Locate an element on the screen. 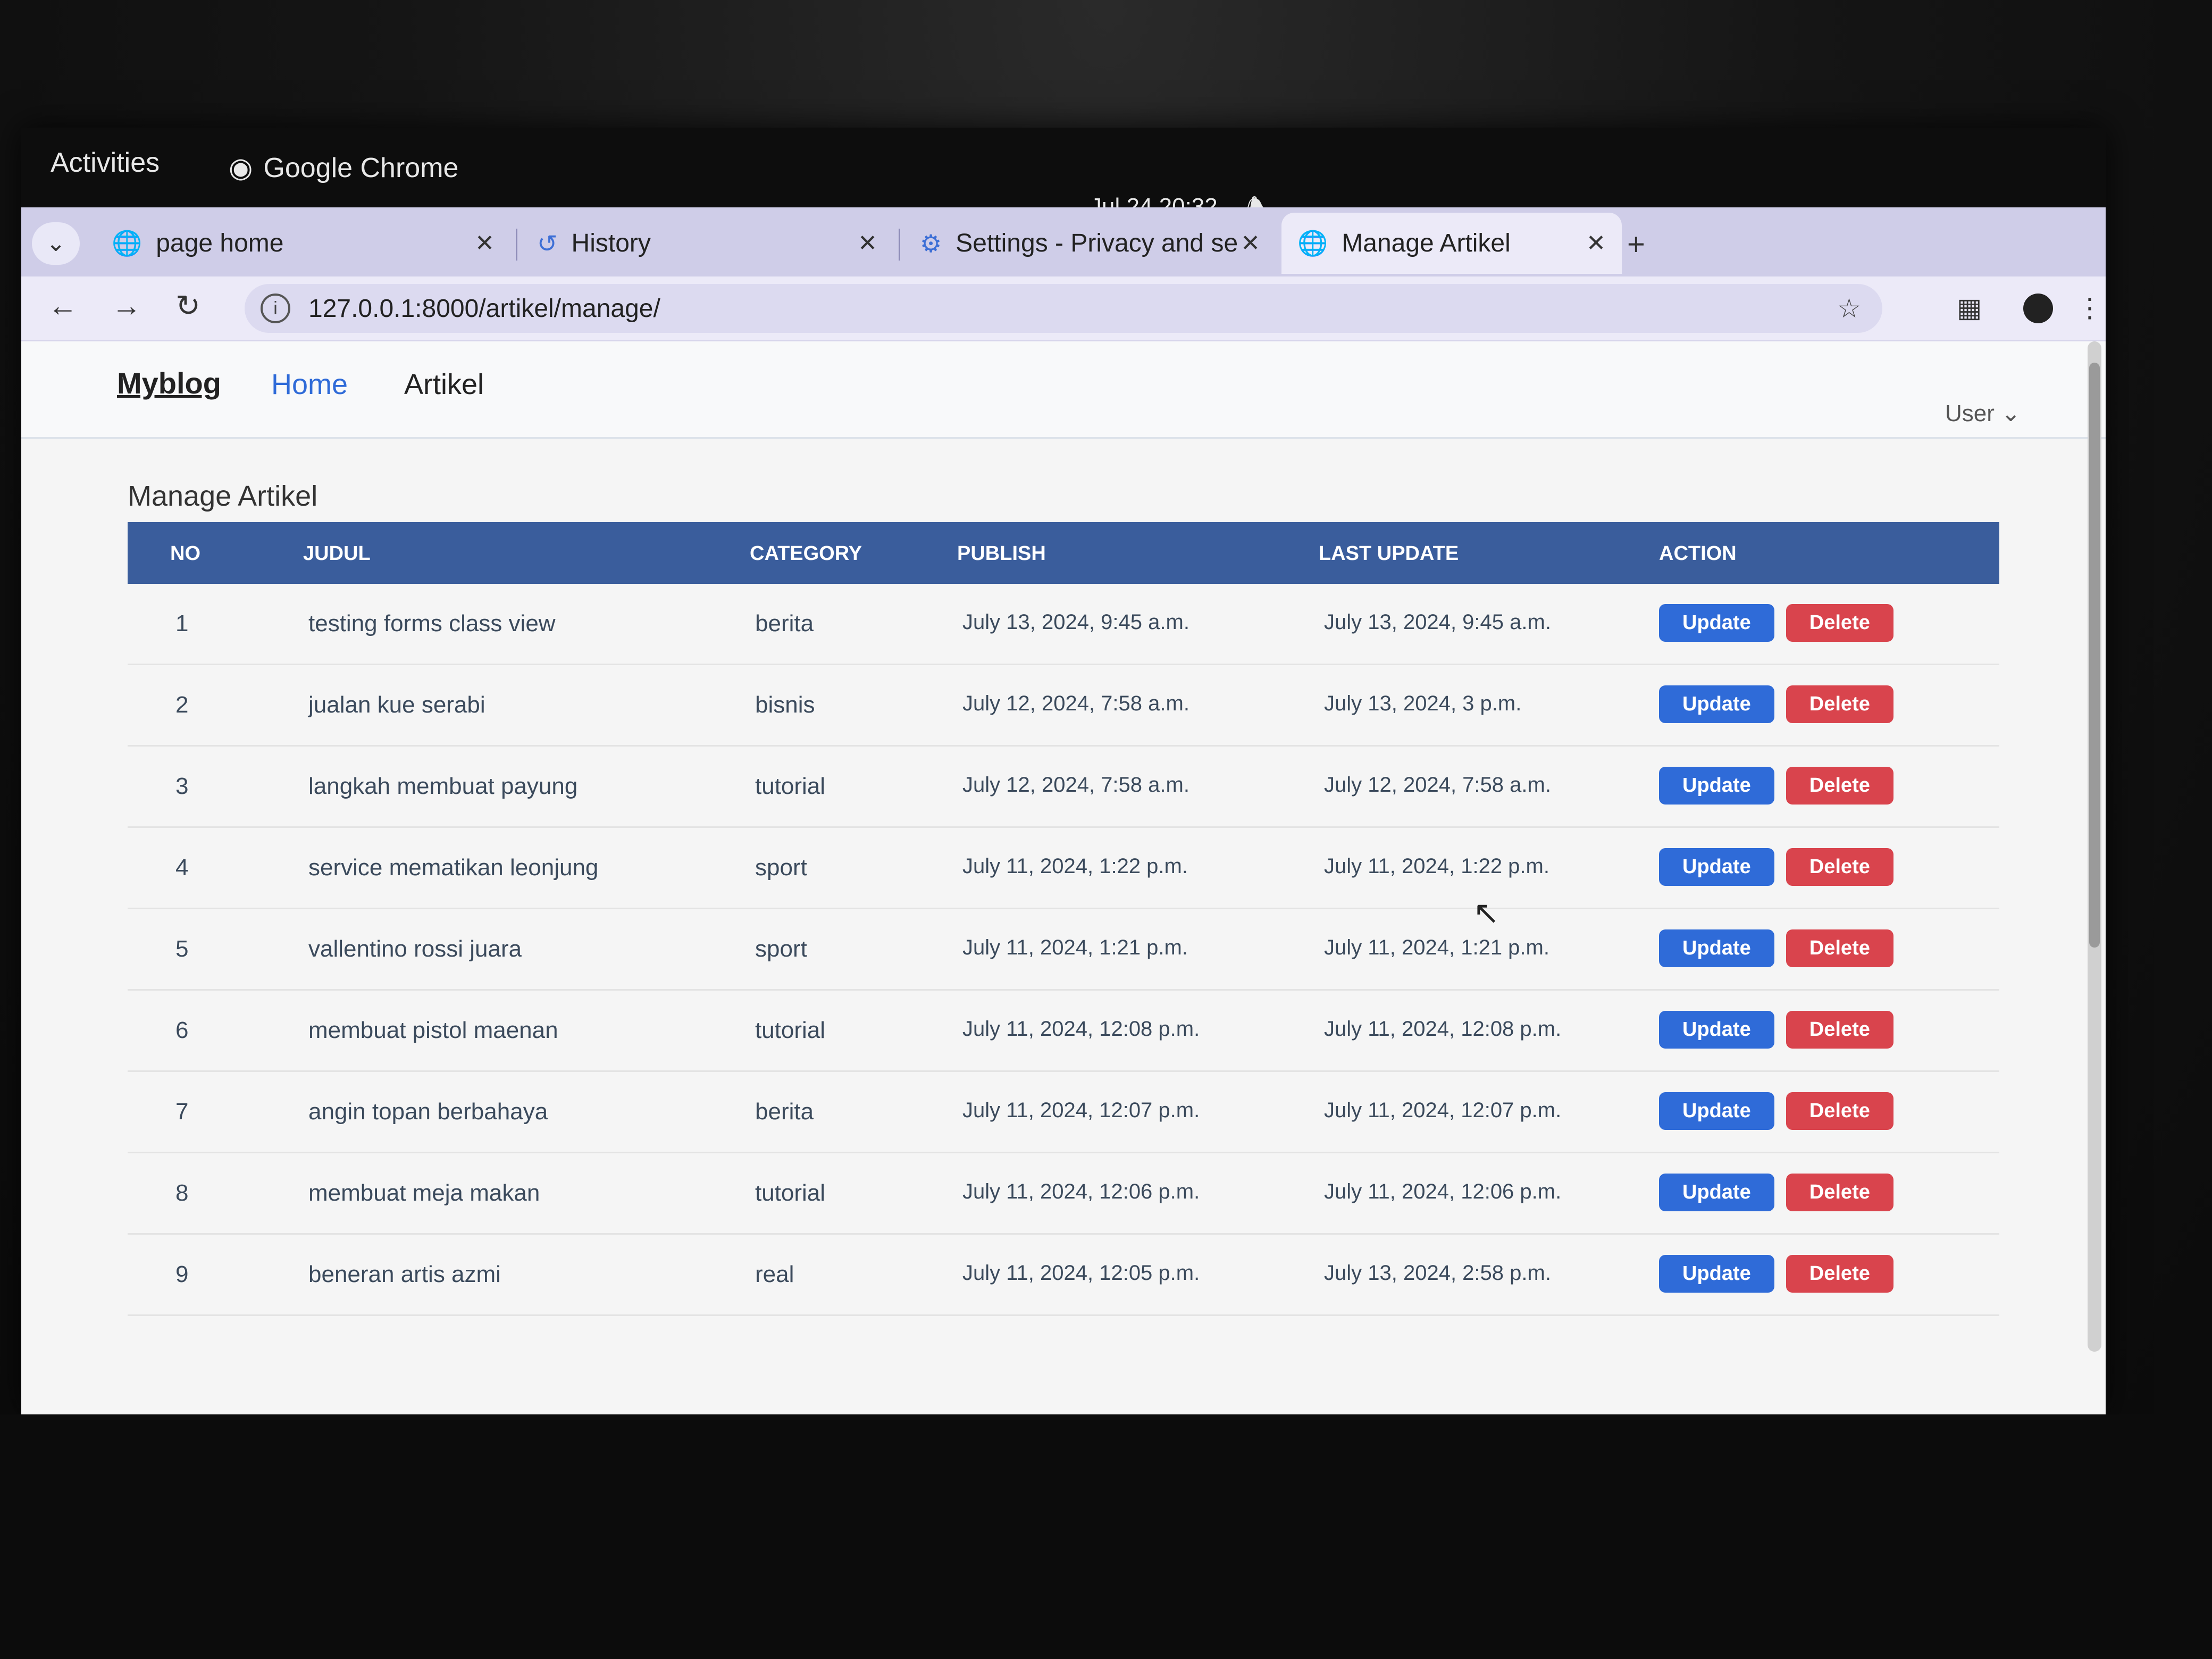 Image resolution: width=2212 pixels, height=1659 pixels. activities-button: Activities is located at coordinates (105, 163).